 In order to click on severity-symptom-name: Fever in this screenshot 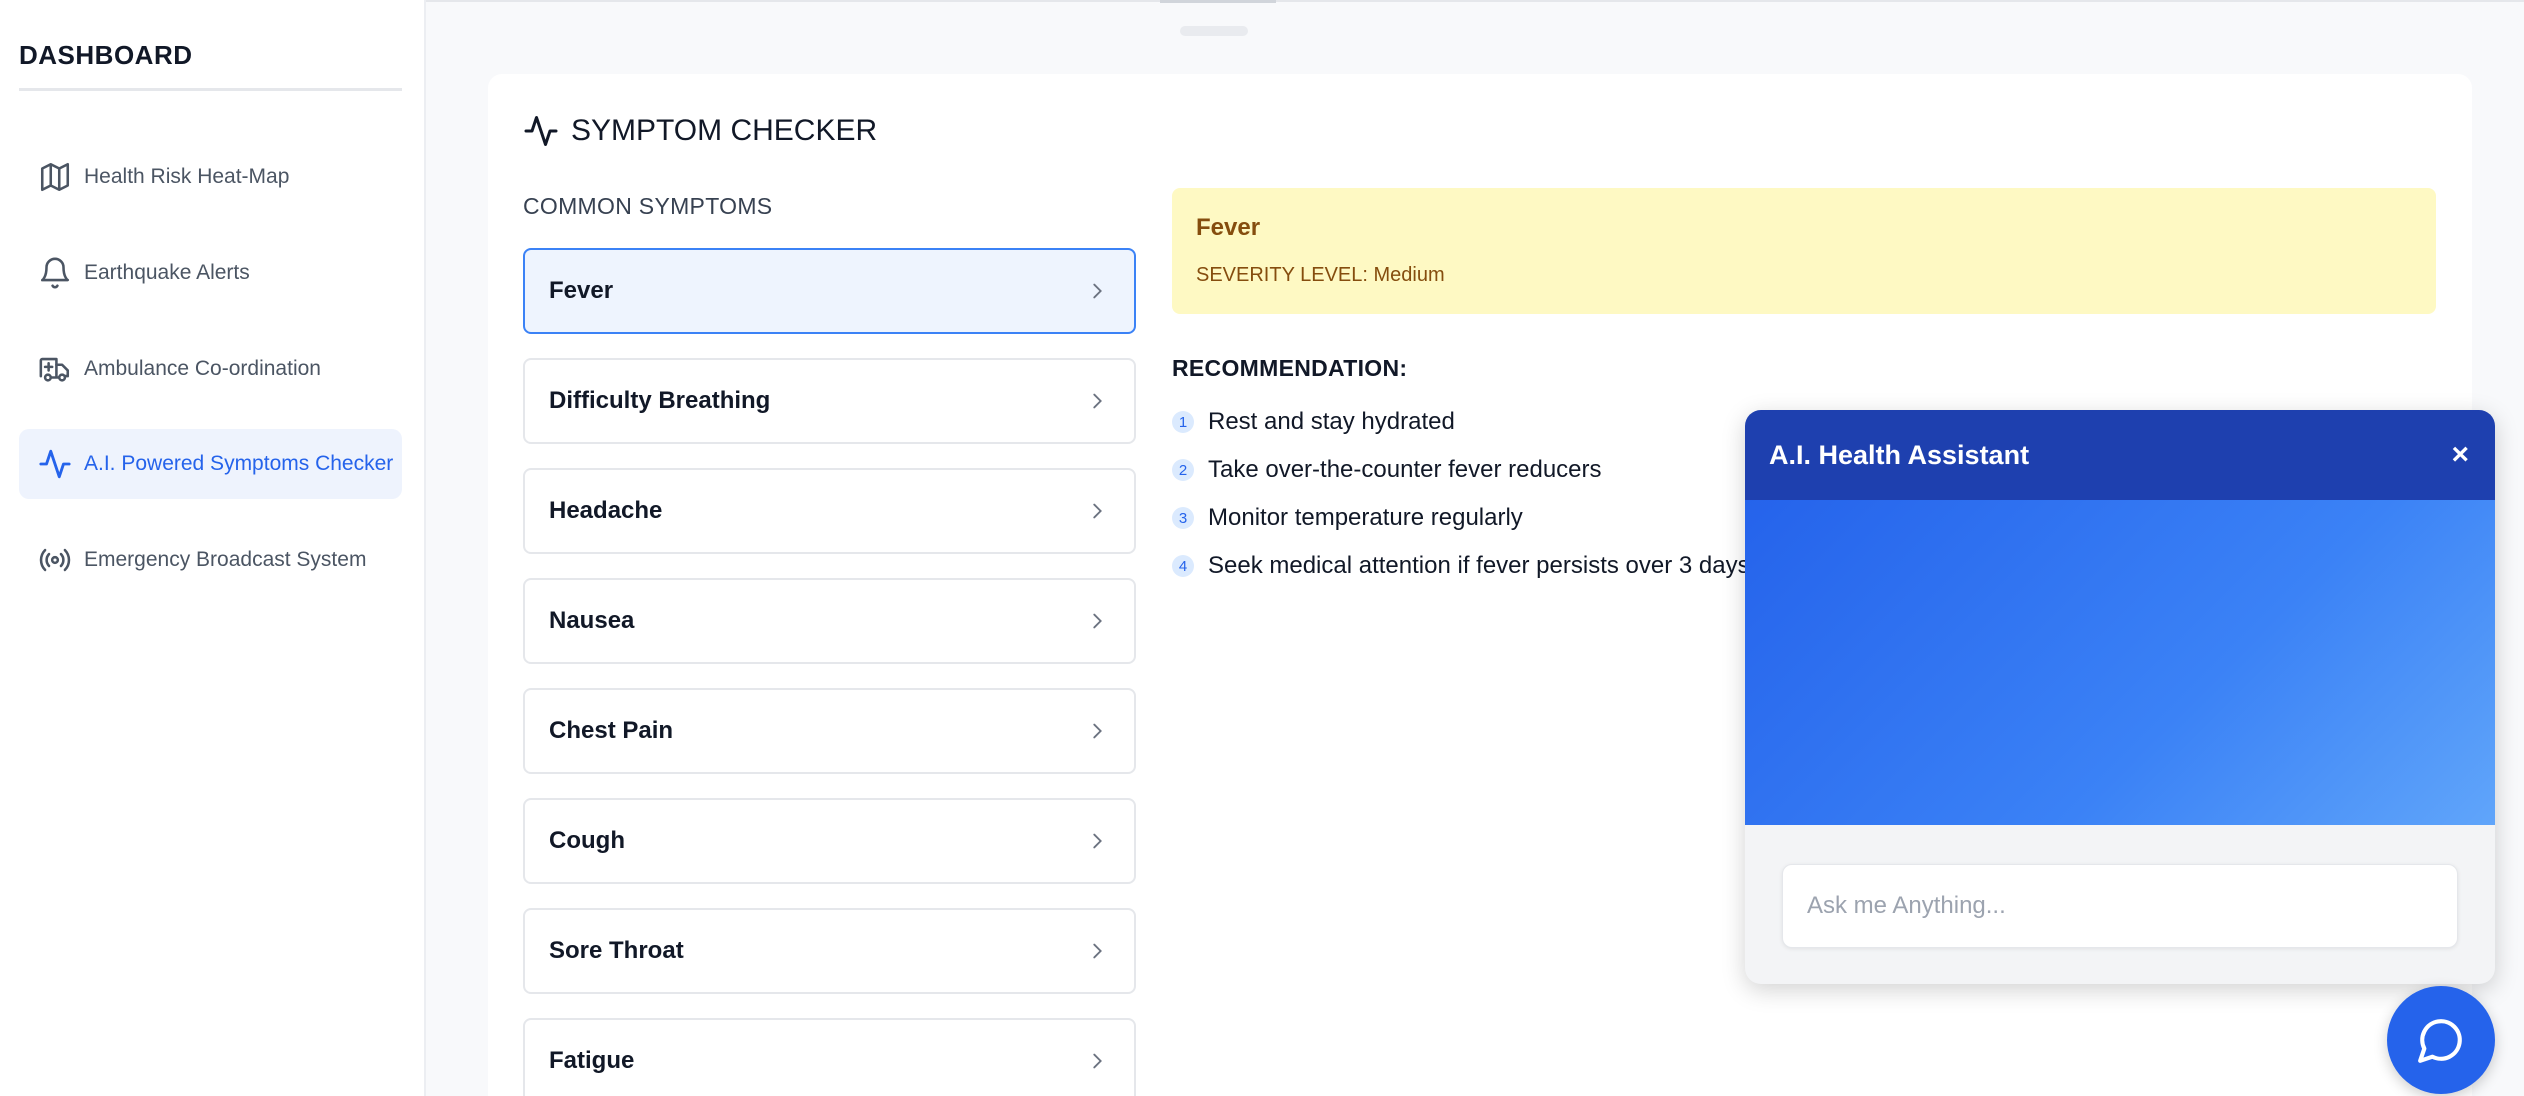, I will do `click(1228, 227)`.